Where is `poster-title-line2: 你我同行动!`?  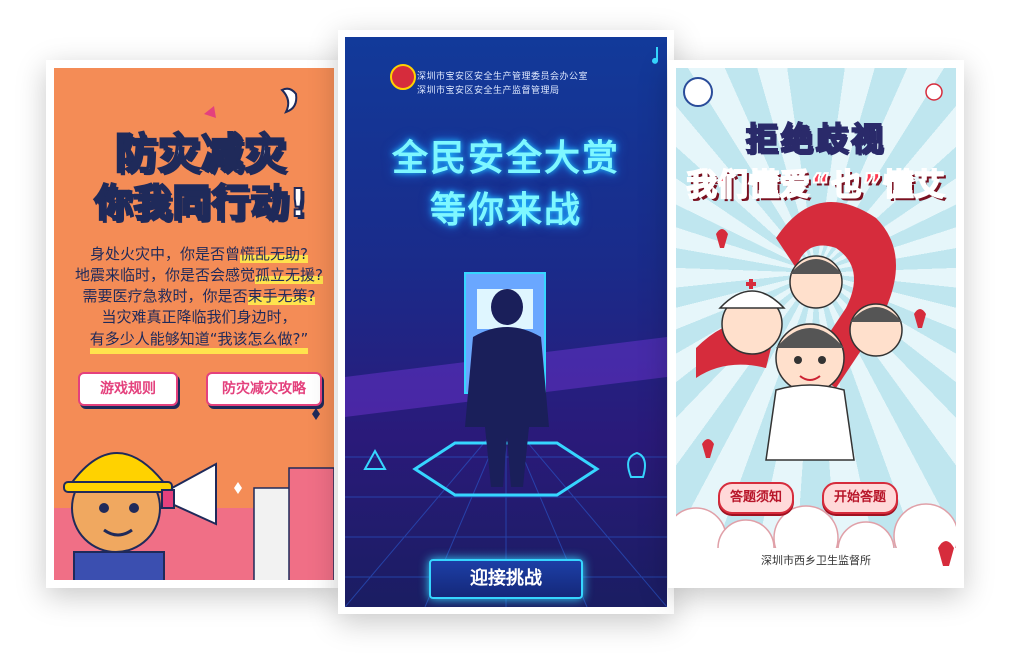 poster-title-line2: 你我同行动! is located at coordinates (200, 203).